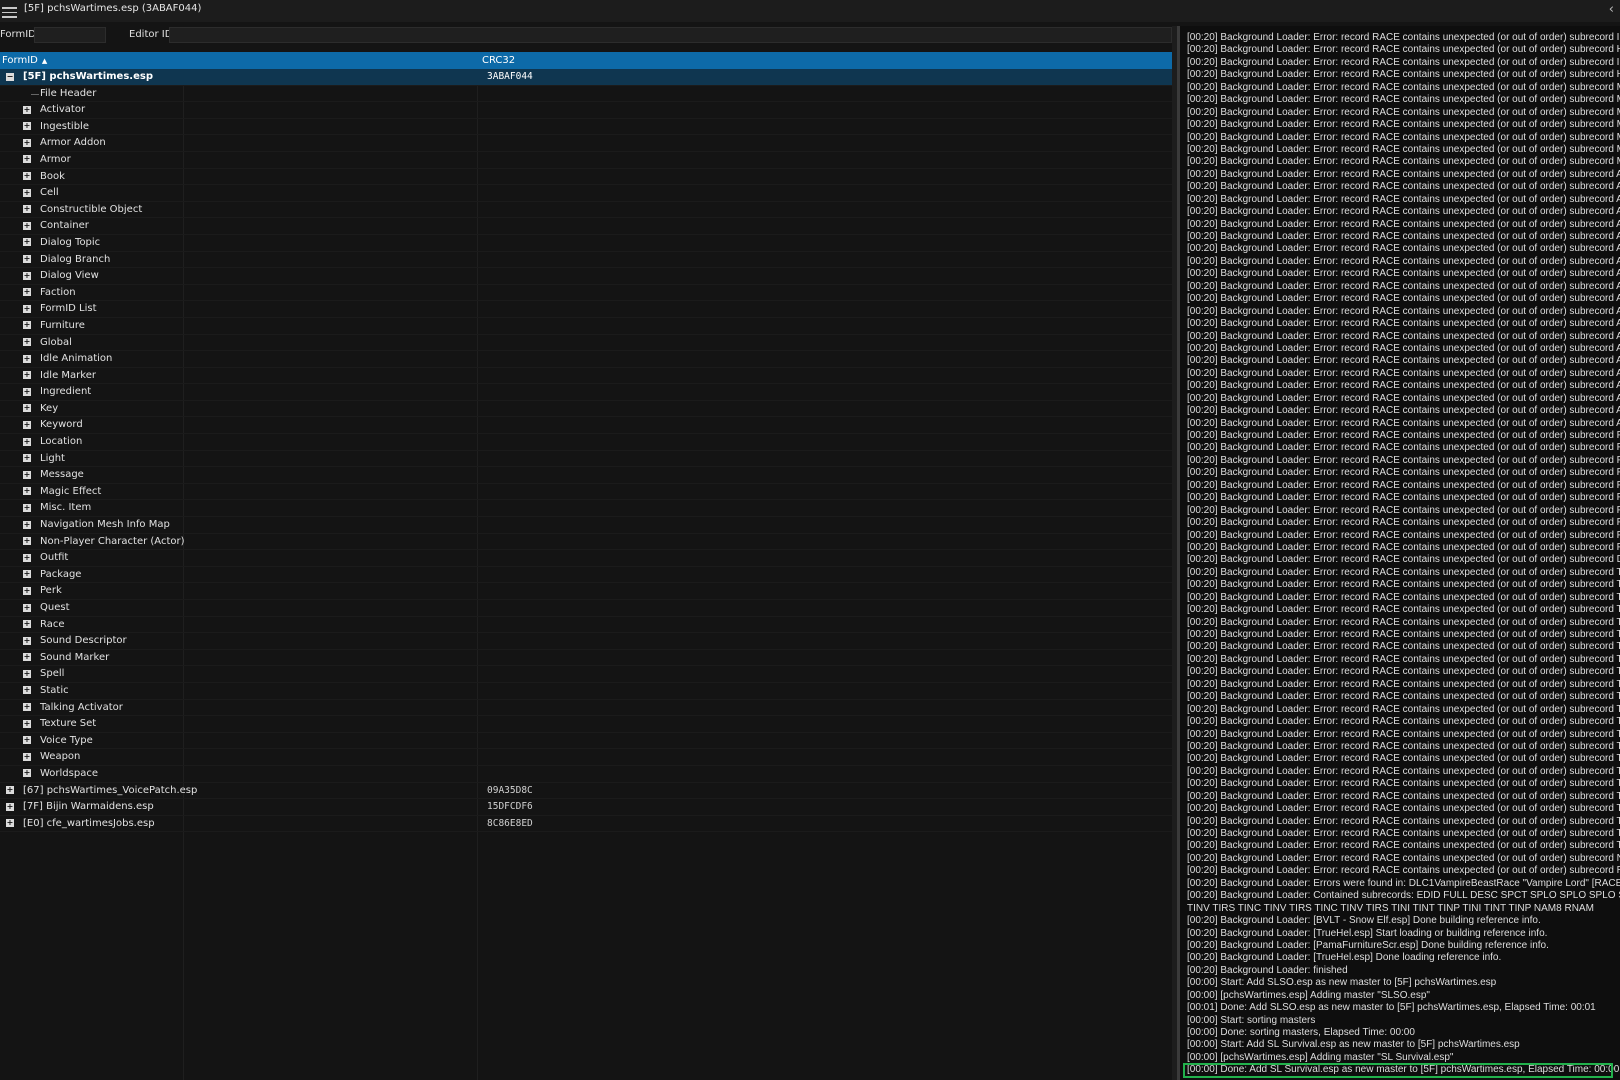 Image resolution: width=1620 pixels, height=1080 pixels. I want to click on tree-row-group: + Dialog Topic, so click(586, 243).